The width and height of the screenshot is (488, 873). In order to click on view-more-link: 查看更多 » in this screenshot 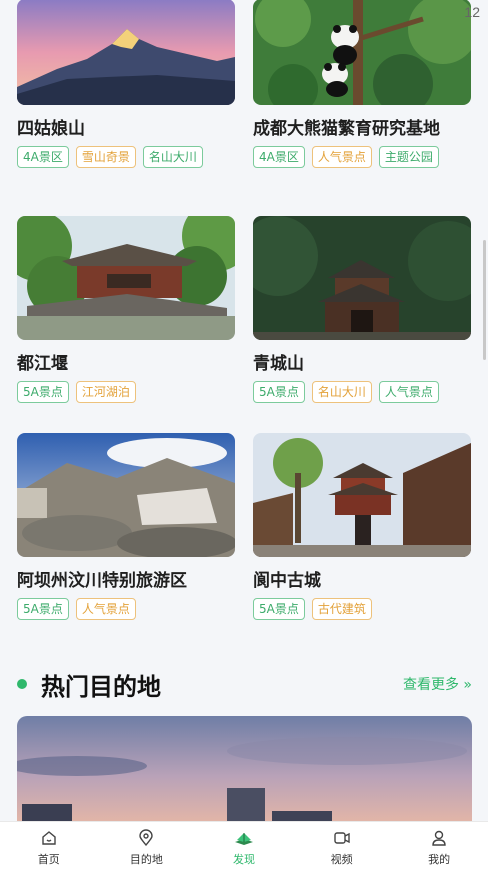, I will do `click(437, 684)`.